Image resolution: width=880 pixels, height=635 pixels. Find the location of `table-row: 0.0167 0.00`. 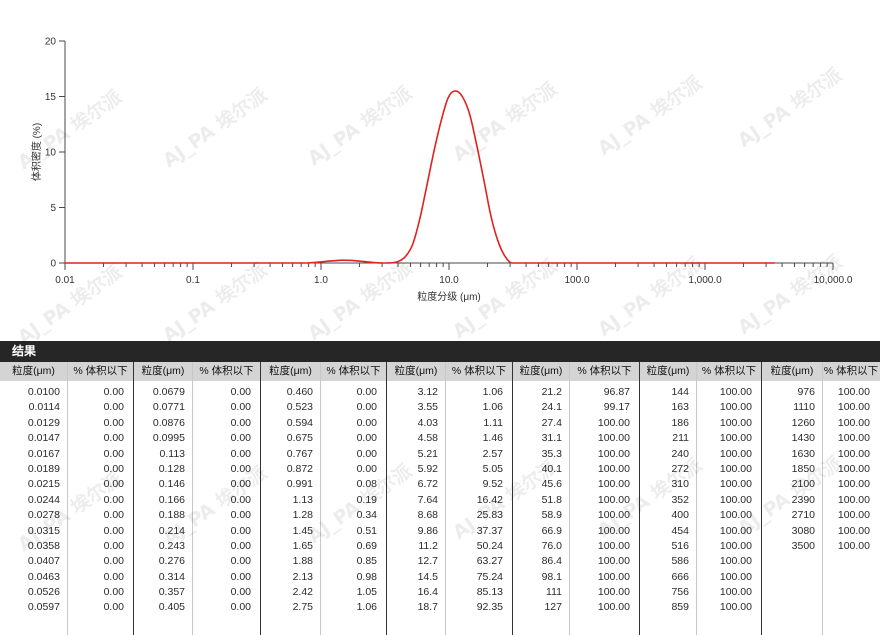

table-row: 0.0167 0.00 is located at coordinates (66, 454).